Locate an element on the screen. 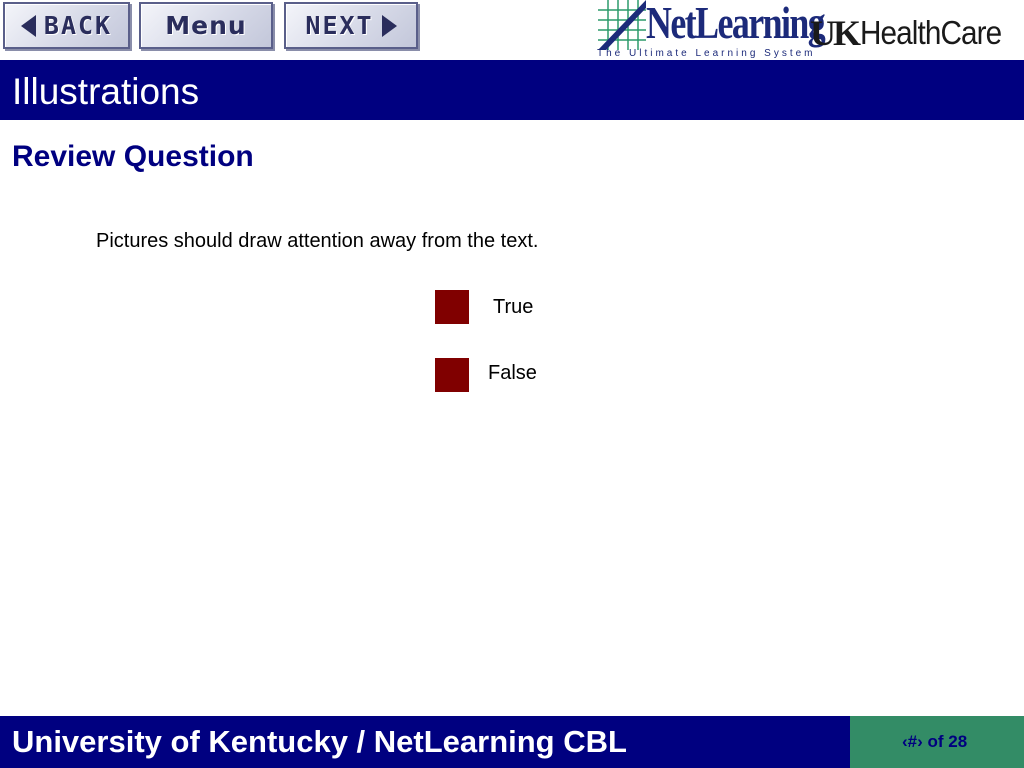 This screenshot has width=1024, height=768. false-option-label: False is located at coordinates (512, 373).